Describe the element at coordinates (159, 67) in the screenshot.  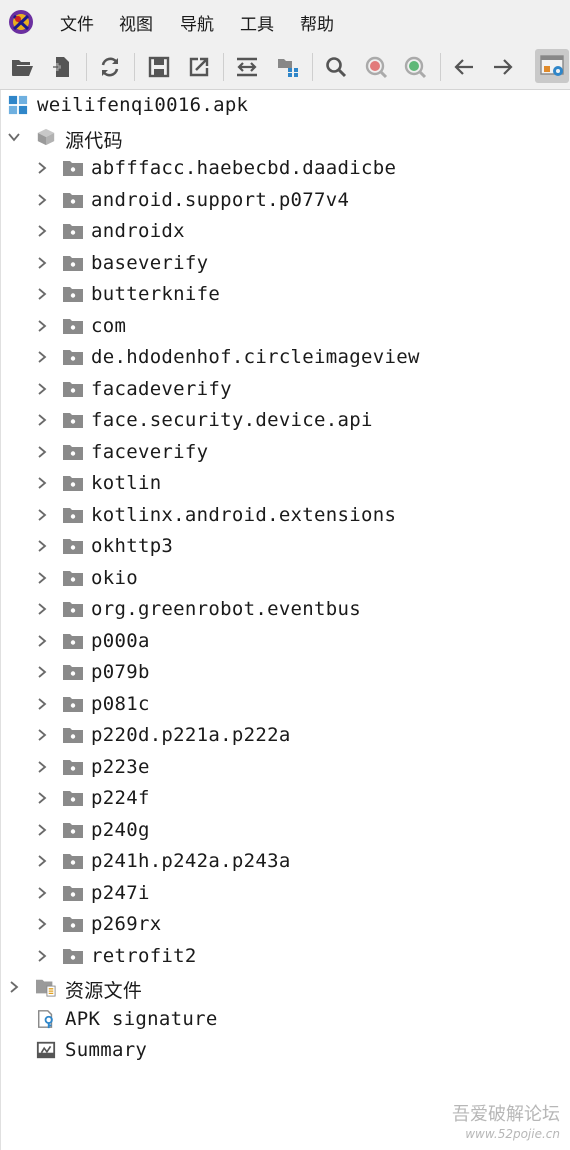
I see `save-button` at that location.